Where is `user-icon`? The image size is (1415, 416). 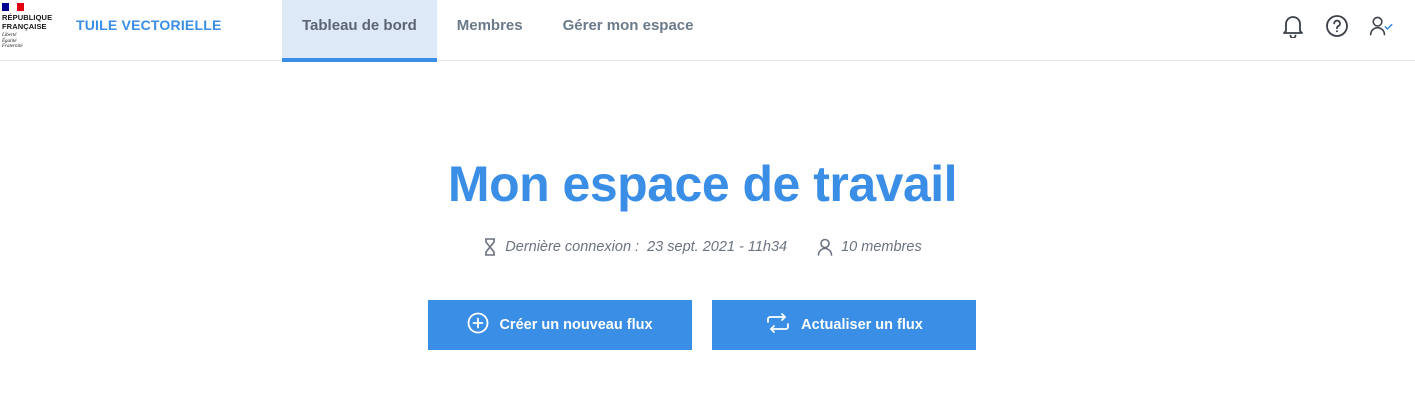
user-icon is located at coordinates (825, 247).